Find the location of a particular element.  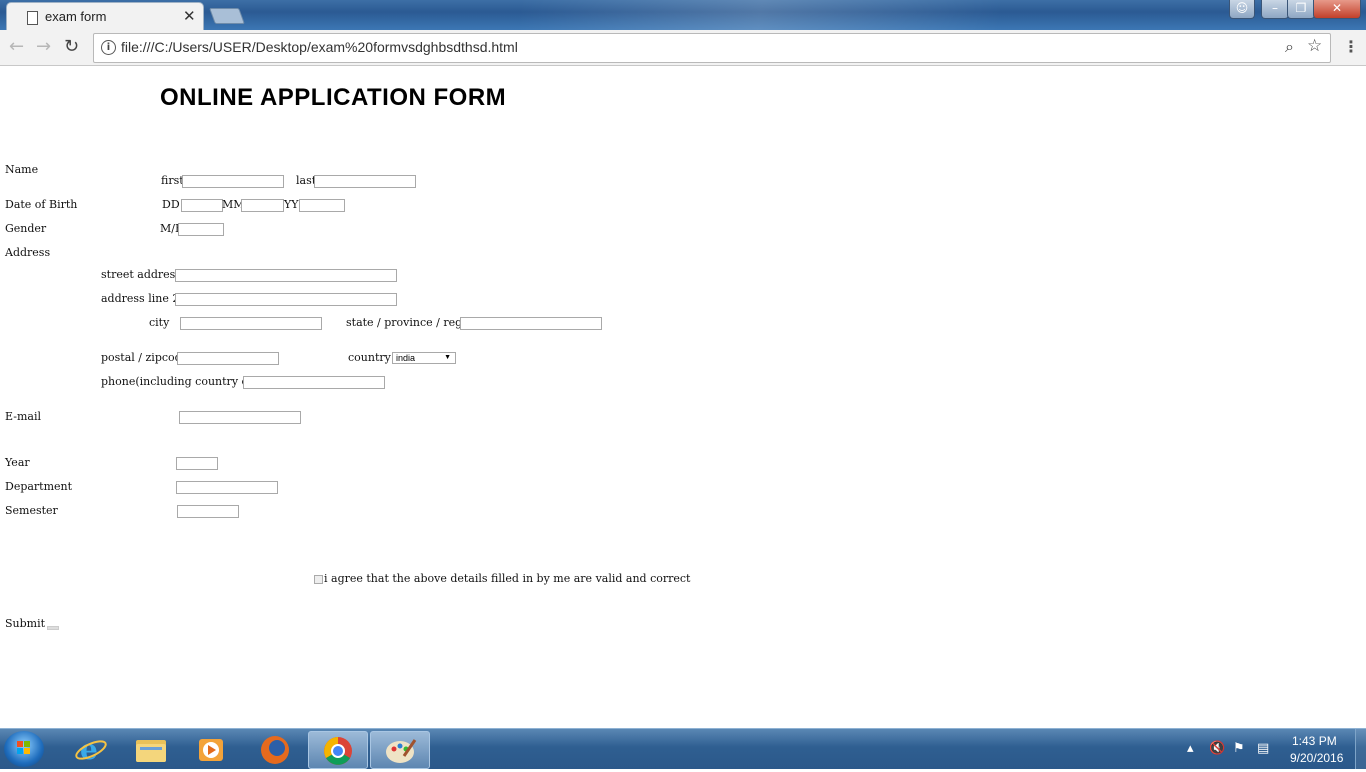

window-titlebar: exam form ✕ ☺ – ❐ ✕ is located at coordinates (683, 15).